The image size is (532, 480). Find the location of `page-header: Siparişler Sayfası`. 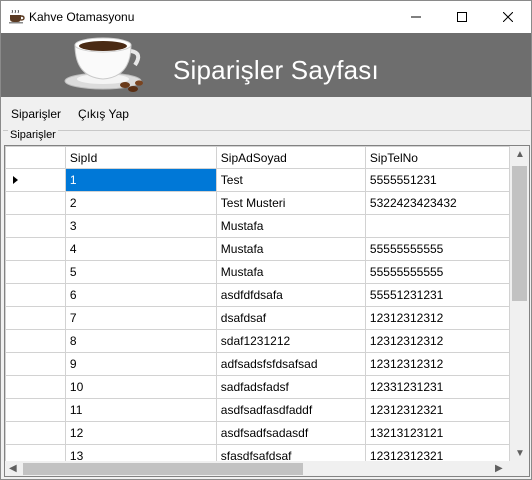

page-header: Siparişler Sayfası is located at coordinates (266, 65).